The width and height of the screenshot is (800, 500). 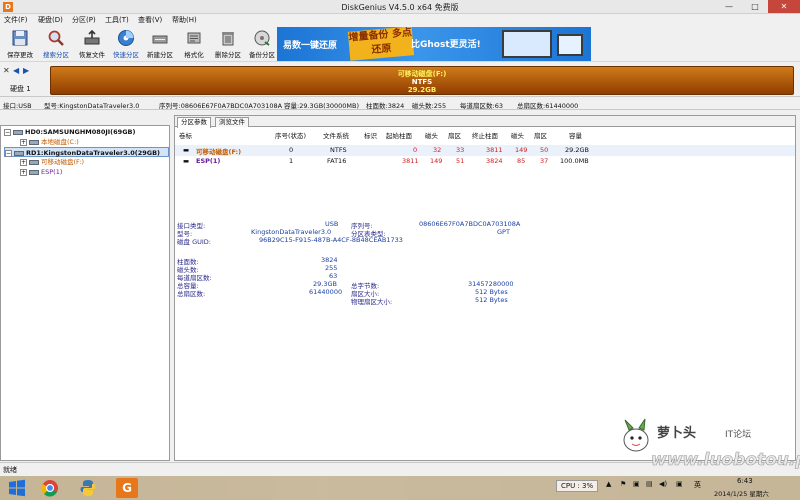 I want to click on tab-browse-files: 浏览文件, so click(x=232, y=122).